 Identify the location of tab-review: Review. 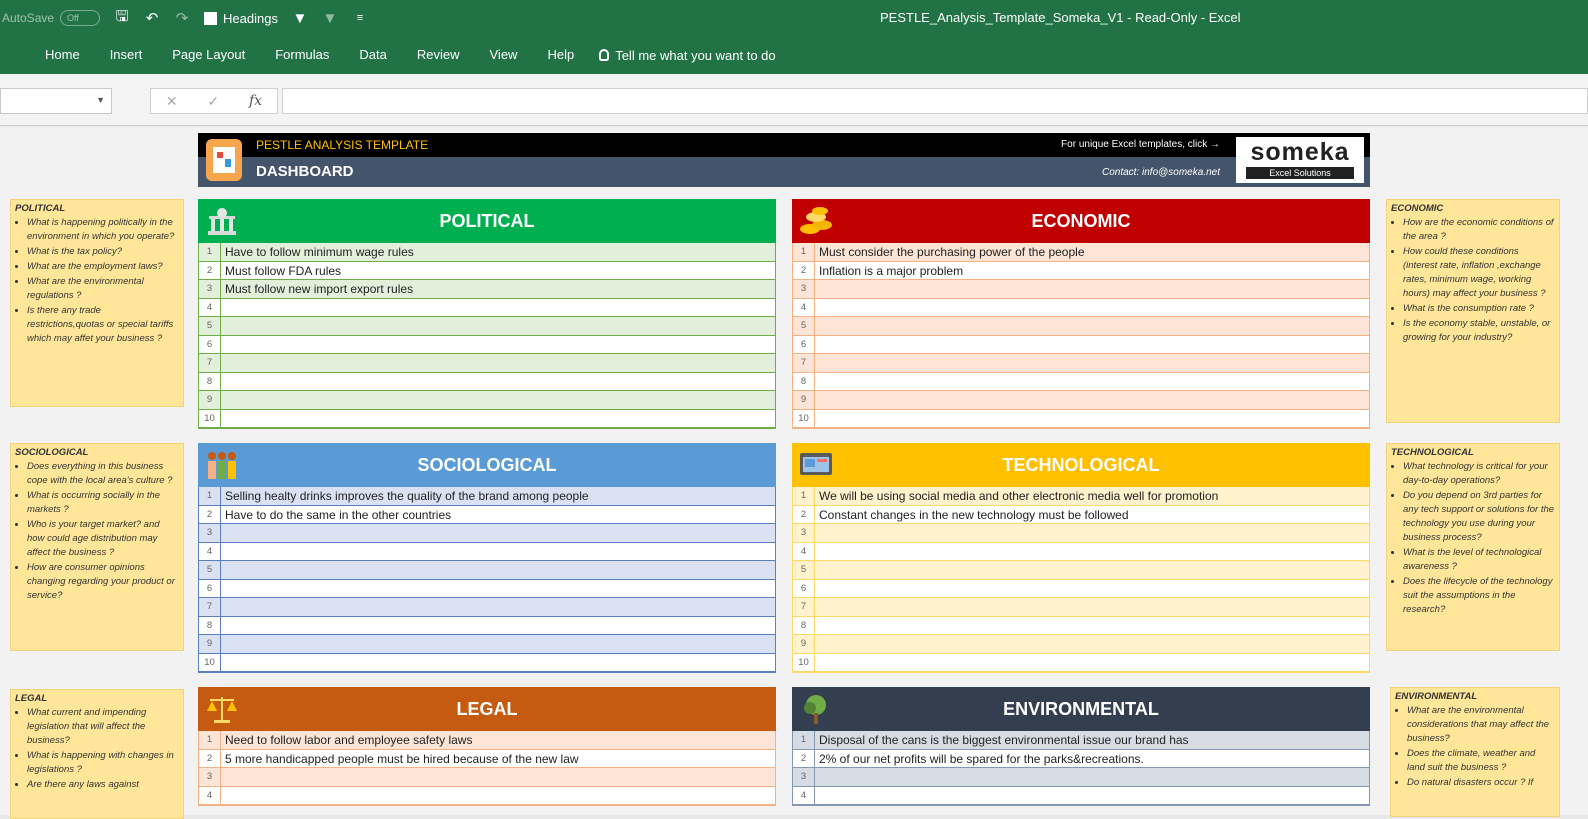
(438, 55).